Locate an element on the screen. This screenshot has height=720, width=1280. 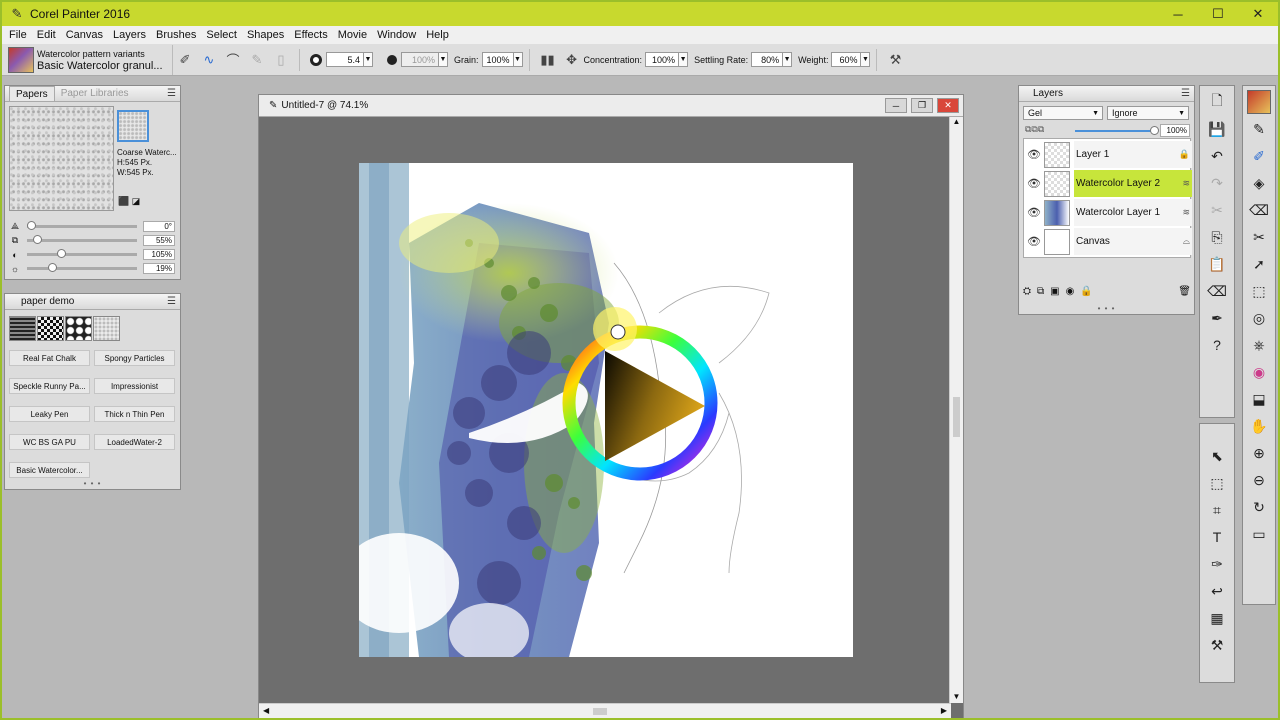
brush-button: WC BS GA PU is located at coordinates (49, 442).